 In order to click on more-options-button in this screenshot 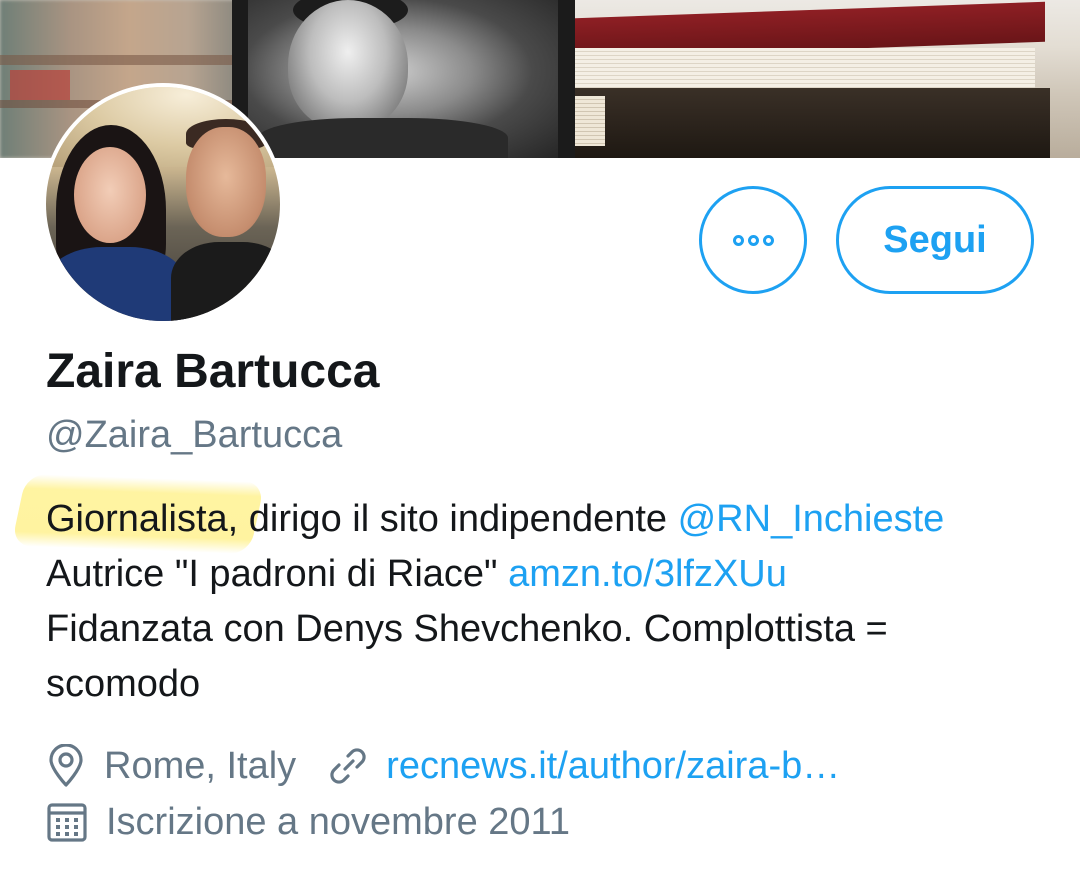, I will do `click(753, 240)`.